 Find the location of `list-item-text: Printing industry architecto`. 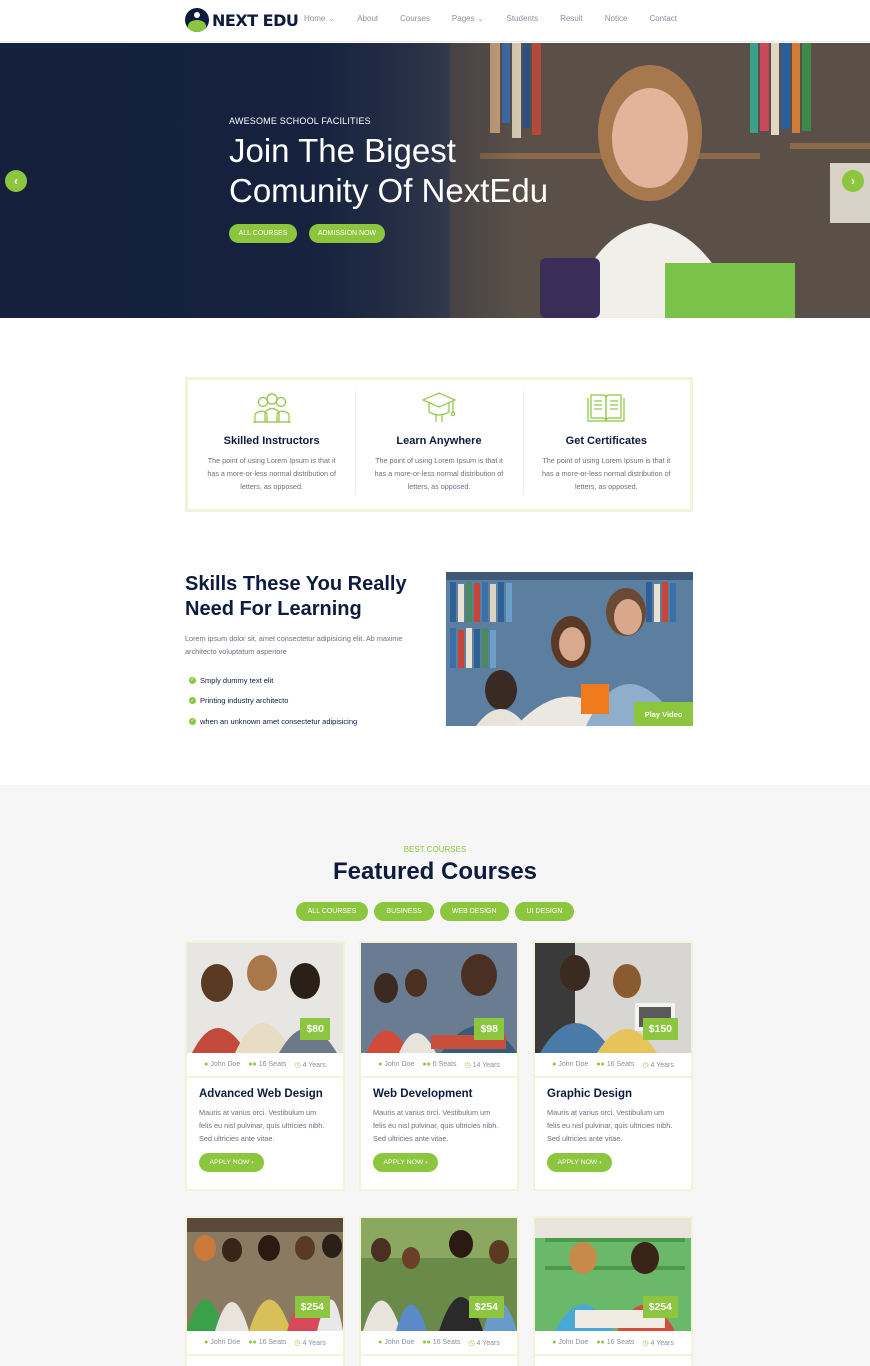

list-item-text: Printing industry architecto is located at coordinates (244, 701).